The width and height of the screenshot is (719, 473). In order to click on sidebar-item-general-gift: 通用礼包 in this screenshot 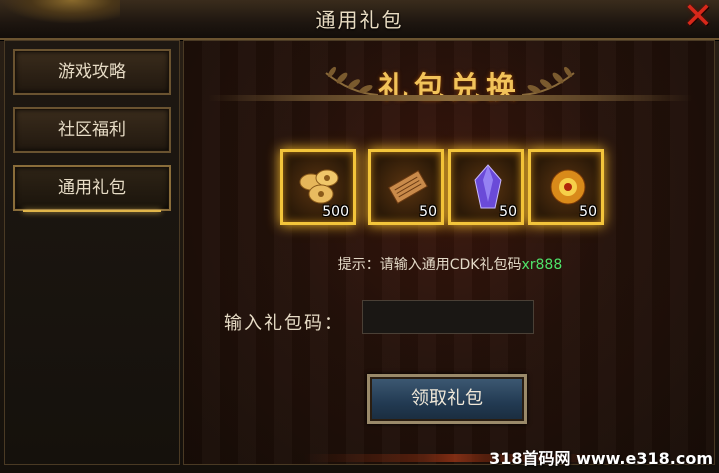, I will do `click(92, 188)`.